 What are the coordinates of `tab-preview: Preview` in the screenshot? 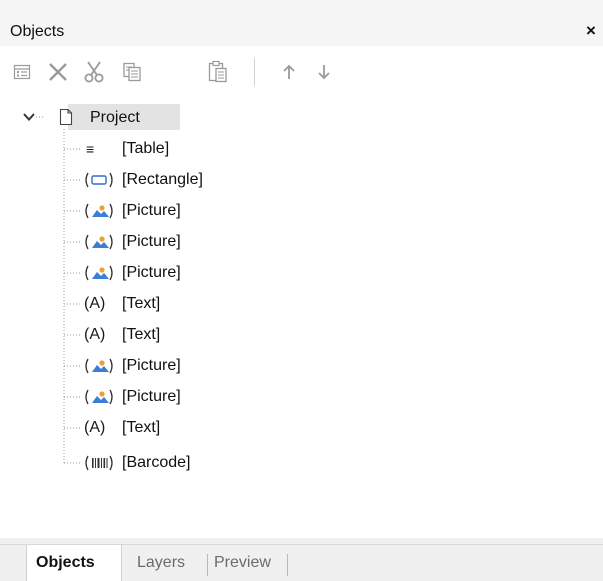 It's located at (242, 563).